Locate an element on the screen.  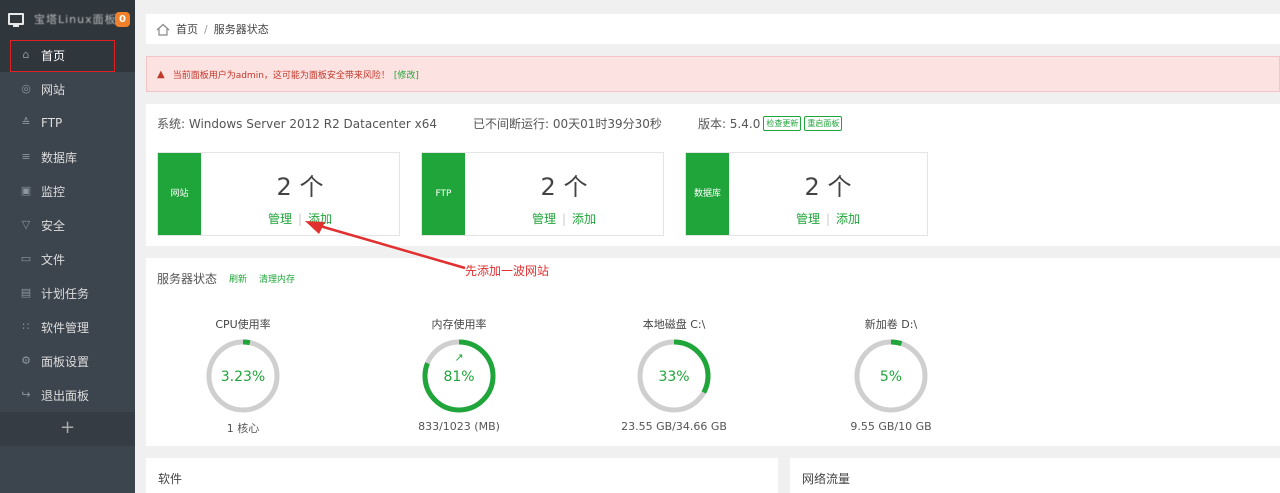
sidebar-item-label: 监控 is located at coordinates (53, 191).